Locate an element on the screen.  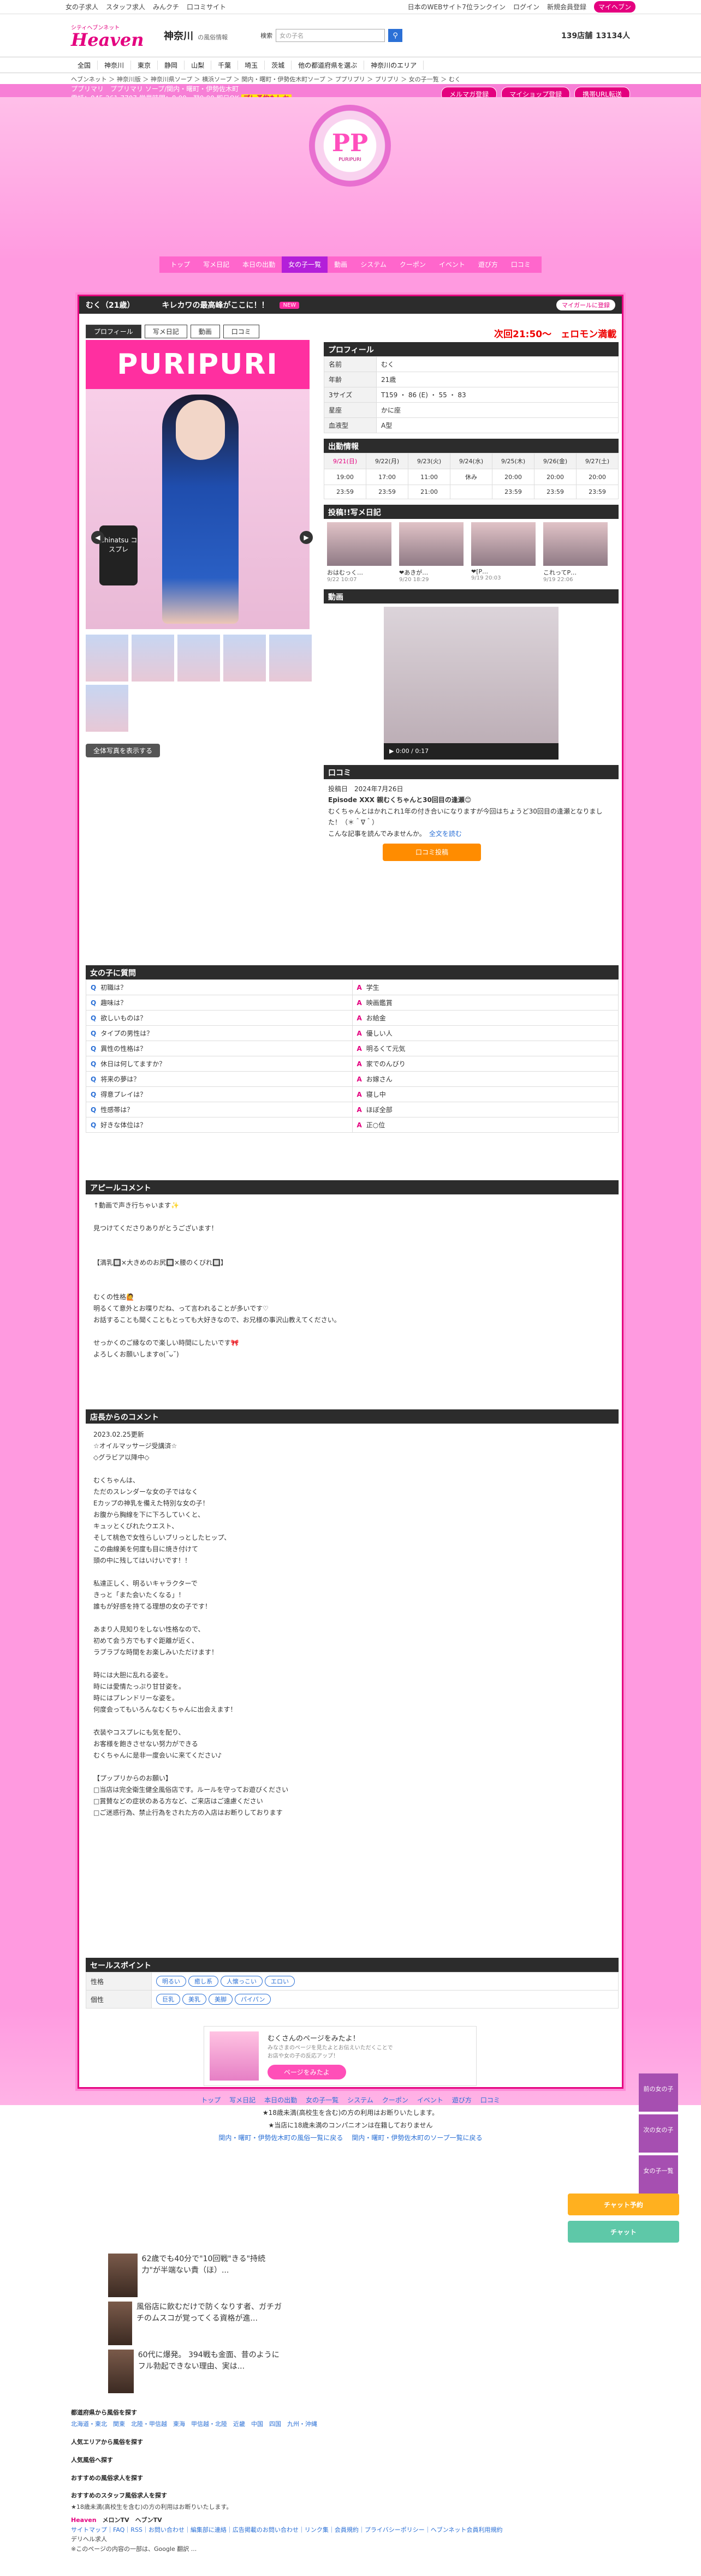
footer-link: 本日の出勤 is located at coordinates (280, 2100).